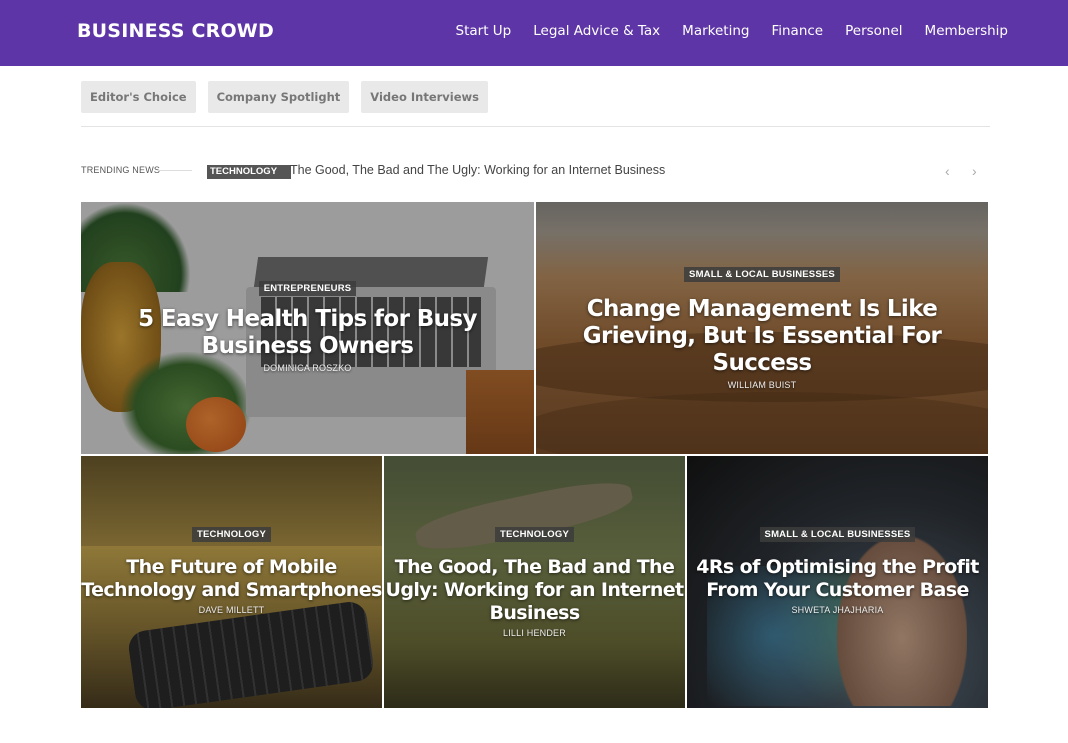 This screenshot has width=1068, height=743. What do you see at coordinates (797, 31) in the screenshot?
I see `nav-item-finance: Finance` at bounding box center [797, 31].